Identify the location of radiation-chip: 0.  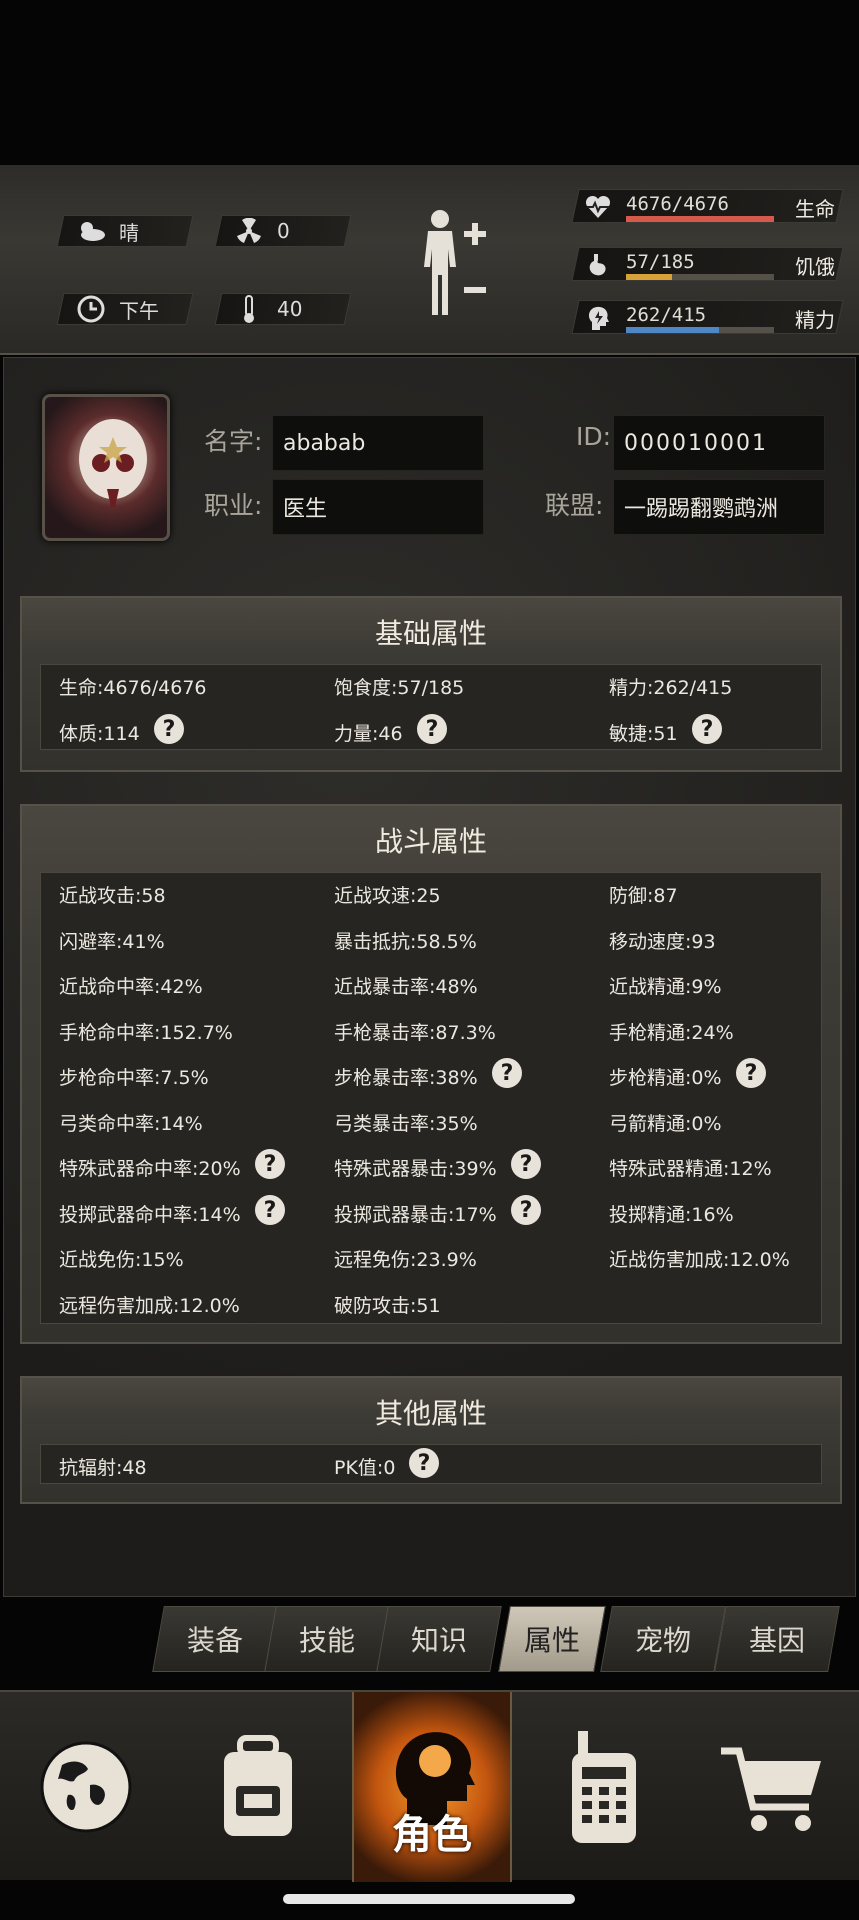
(283, 231).